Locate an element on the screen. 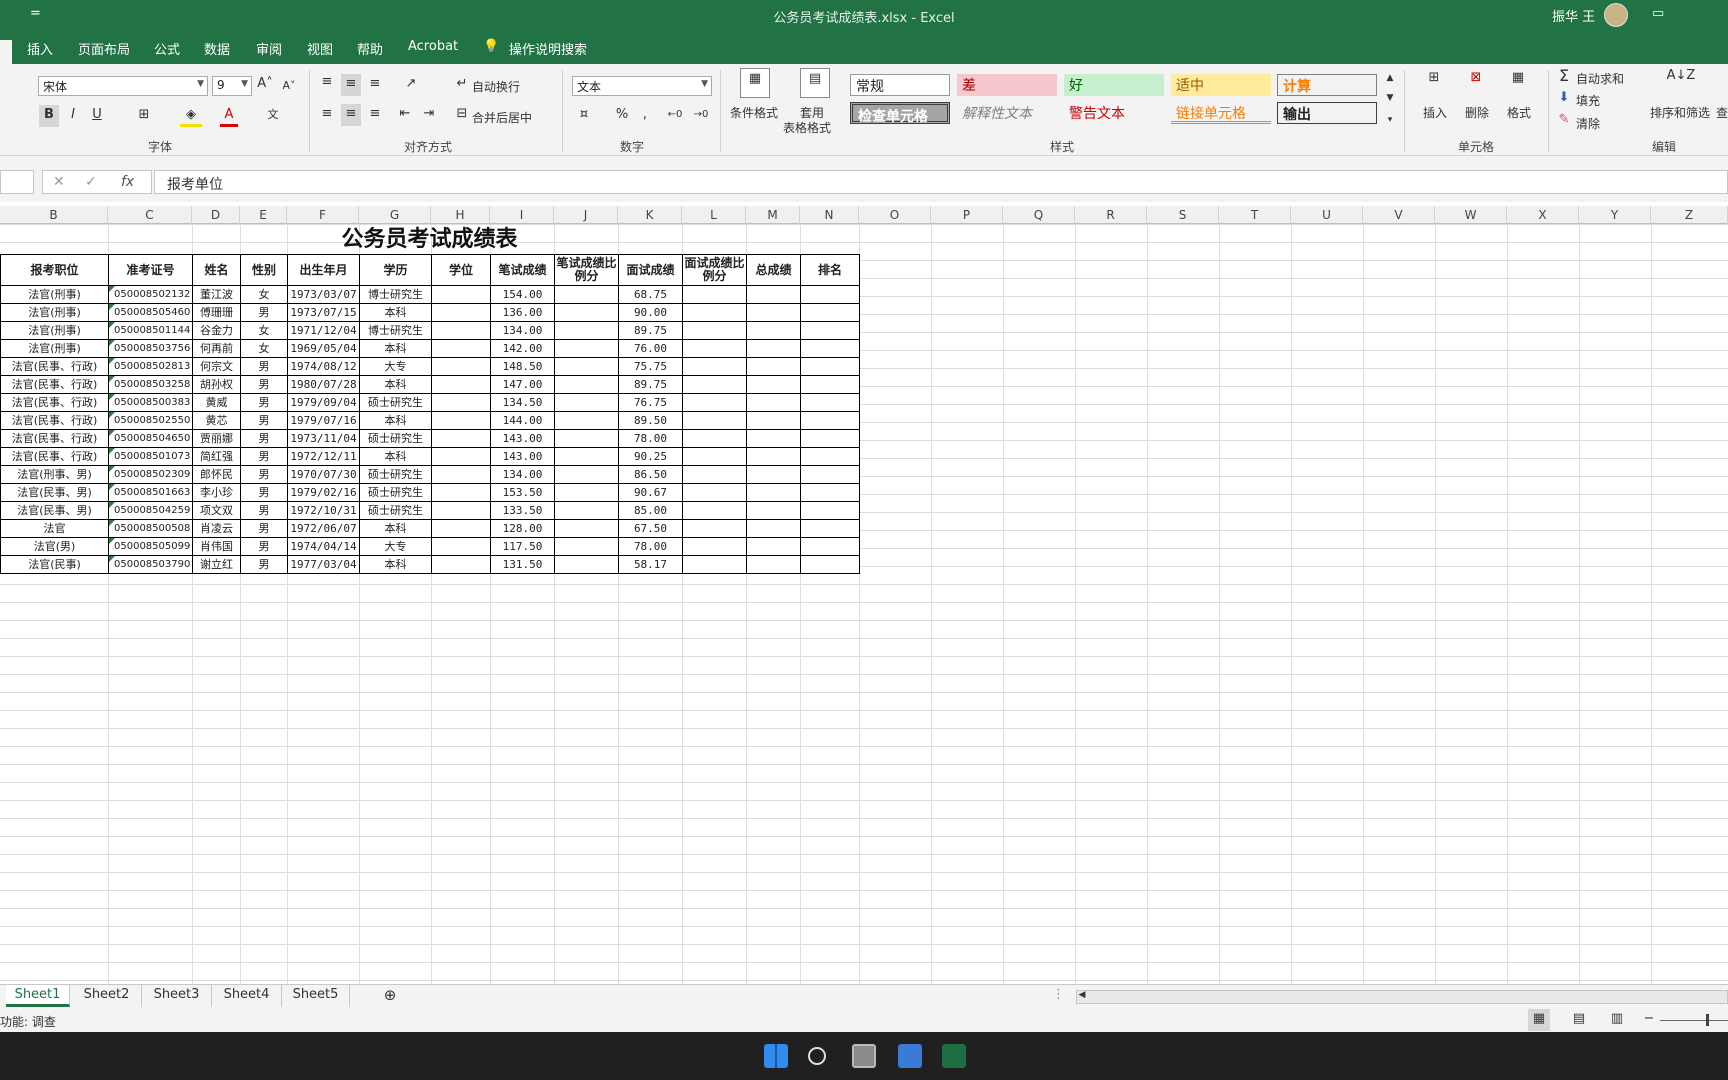  column-header-q: Q is located at coordinates (1039, 215).